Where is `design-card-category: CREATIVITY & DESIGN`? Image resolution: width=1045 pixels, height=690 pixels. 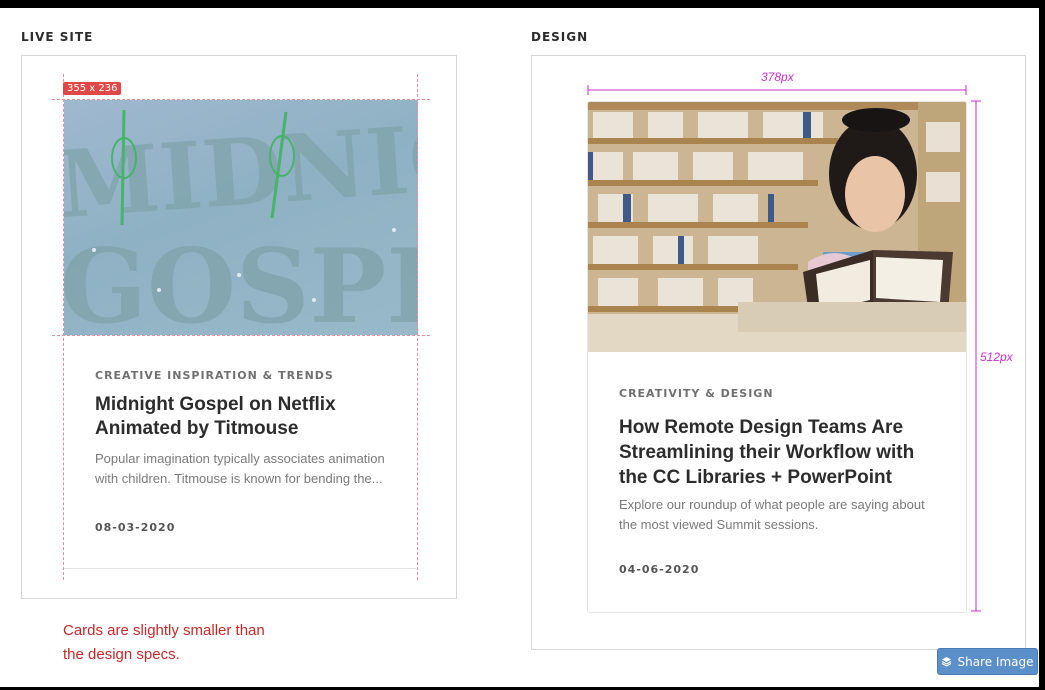
design-card-category: CREATIVITY & DESIGN is located at coordinates (696, 393).